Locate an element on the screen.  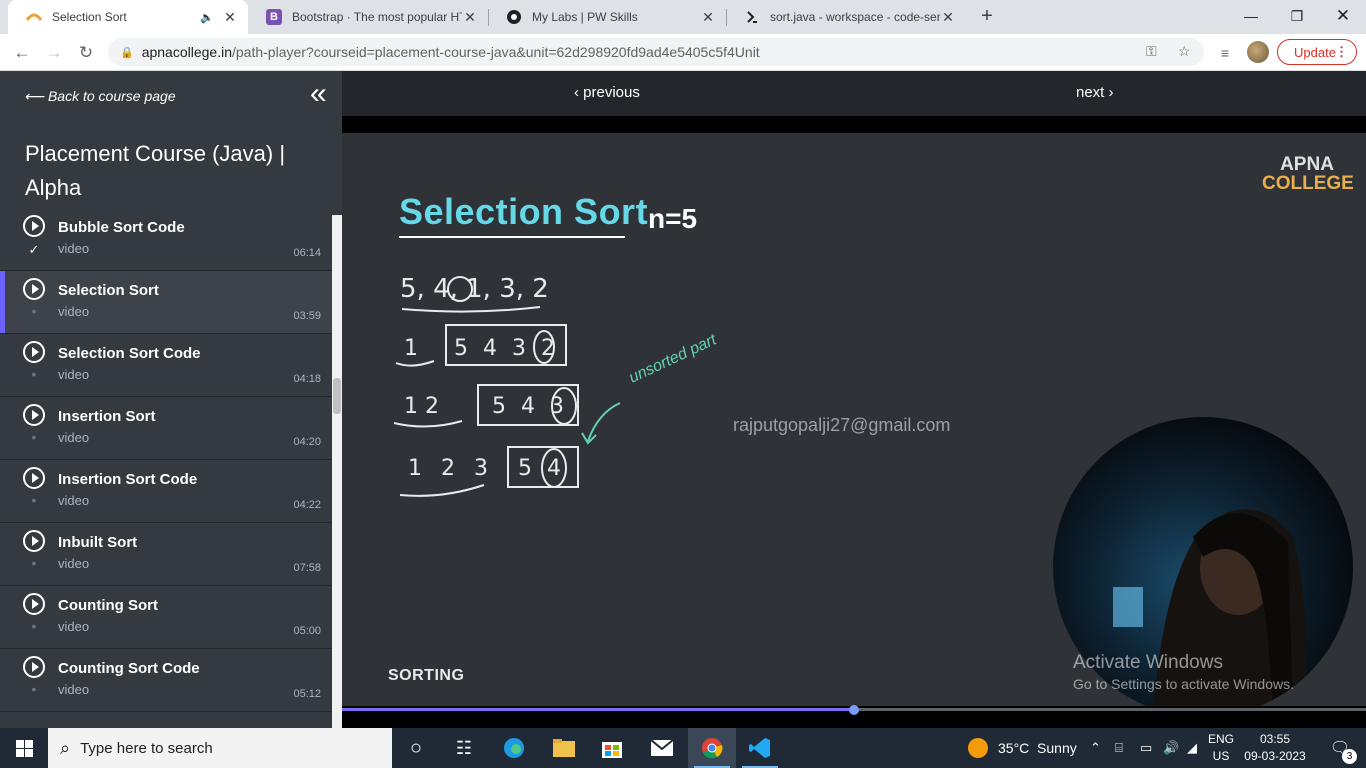
cortana-circle-icon: ○ is located at coordinates (416, 748).